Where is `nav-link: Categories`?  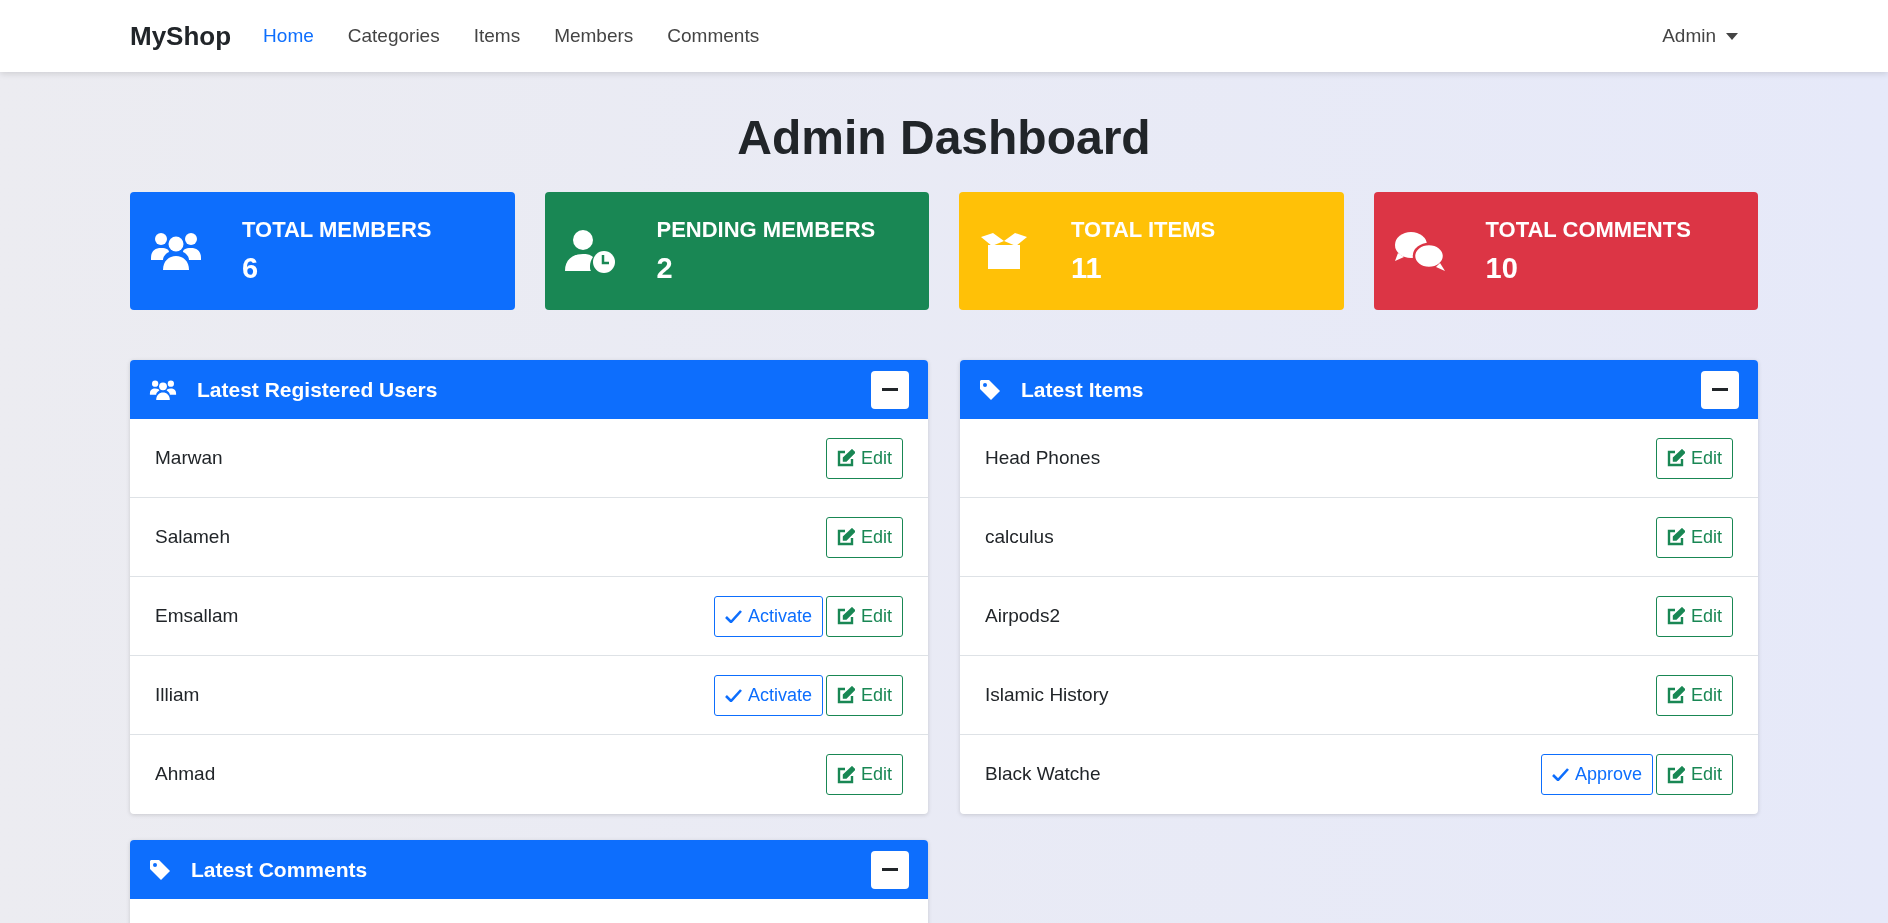
nav-link: Categories is located at coordinates (393, 36).